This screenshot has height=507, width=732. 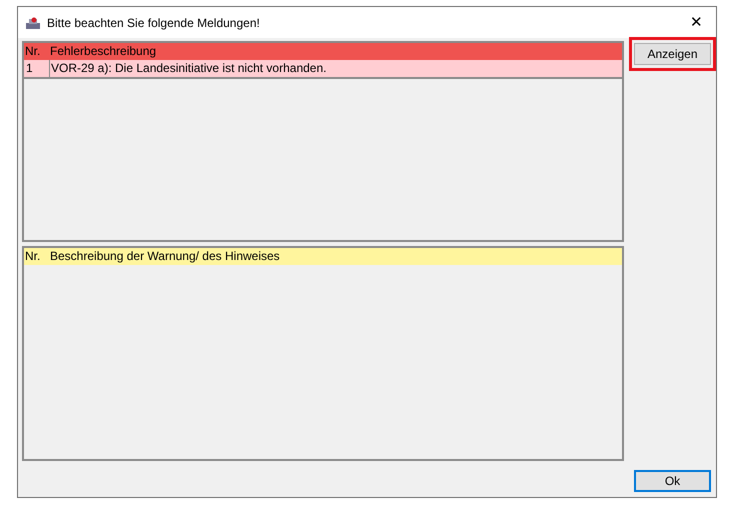 I want to click on window-title: Bitte beachten Sie folgende Meldungen!, so click(x=154, y=23).